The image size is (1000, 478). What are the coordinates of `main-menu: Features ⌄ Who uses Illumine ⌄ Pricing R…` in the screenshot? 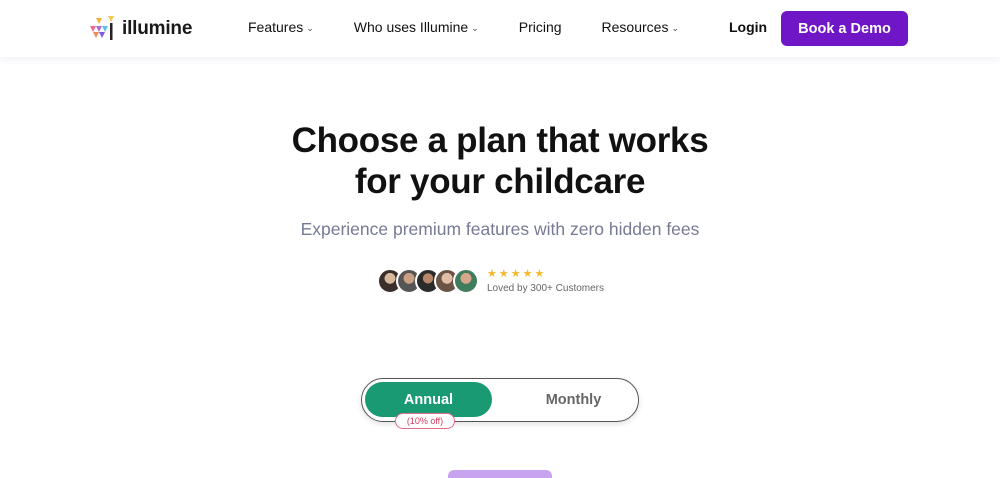 It's located at (483, 27).